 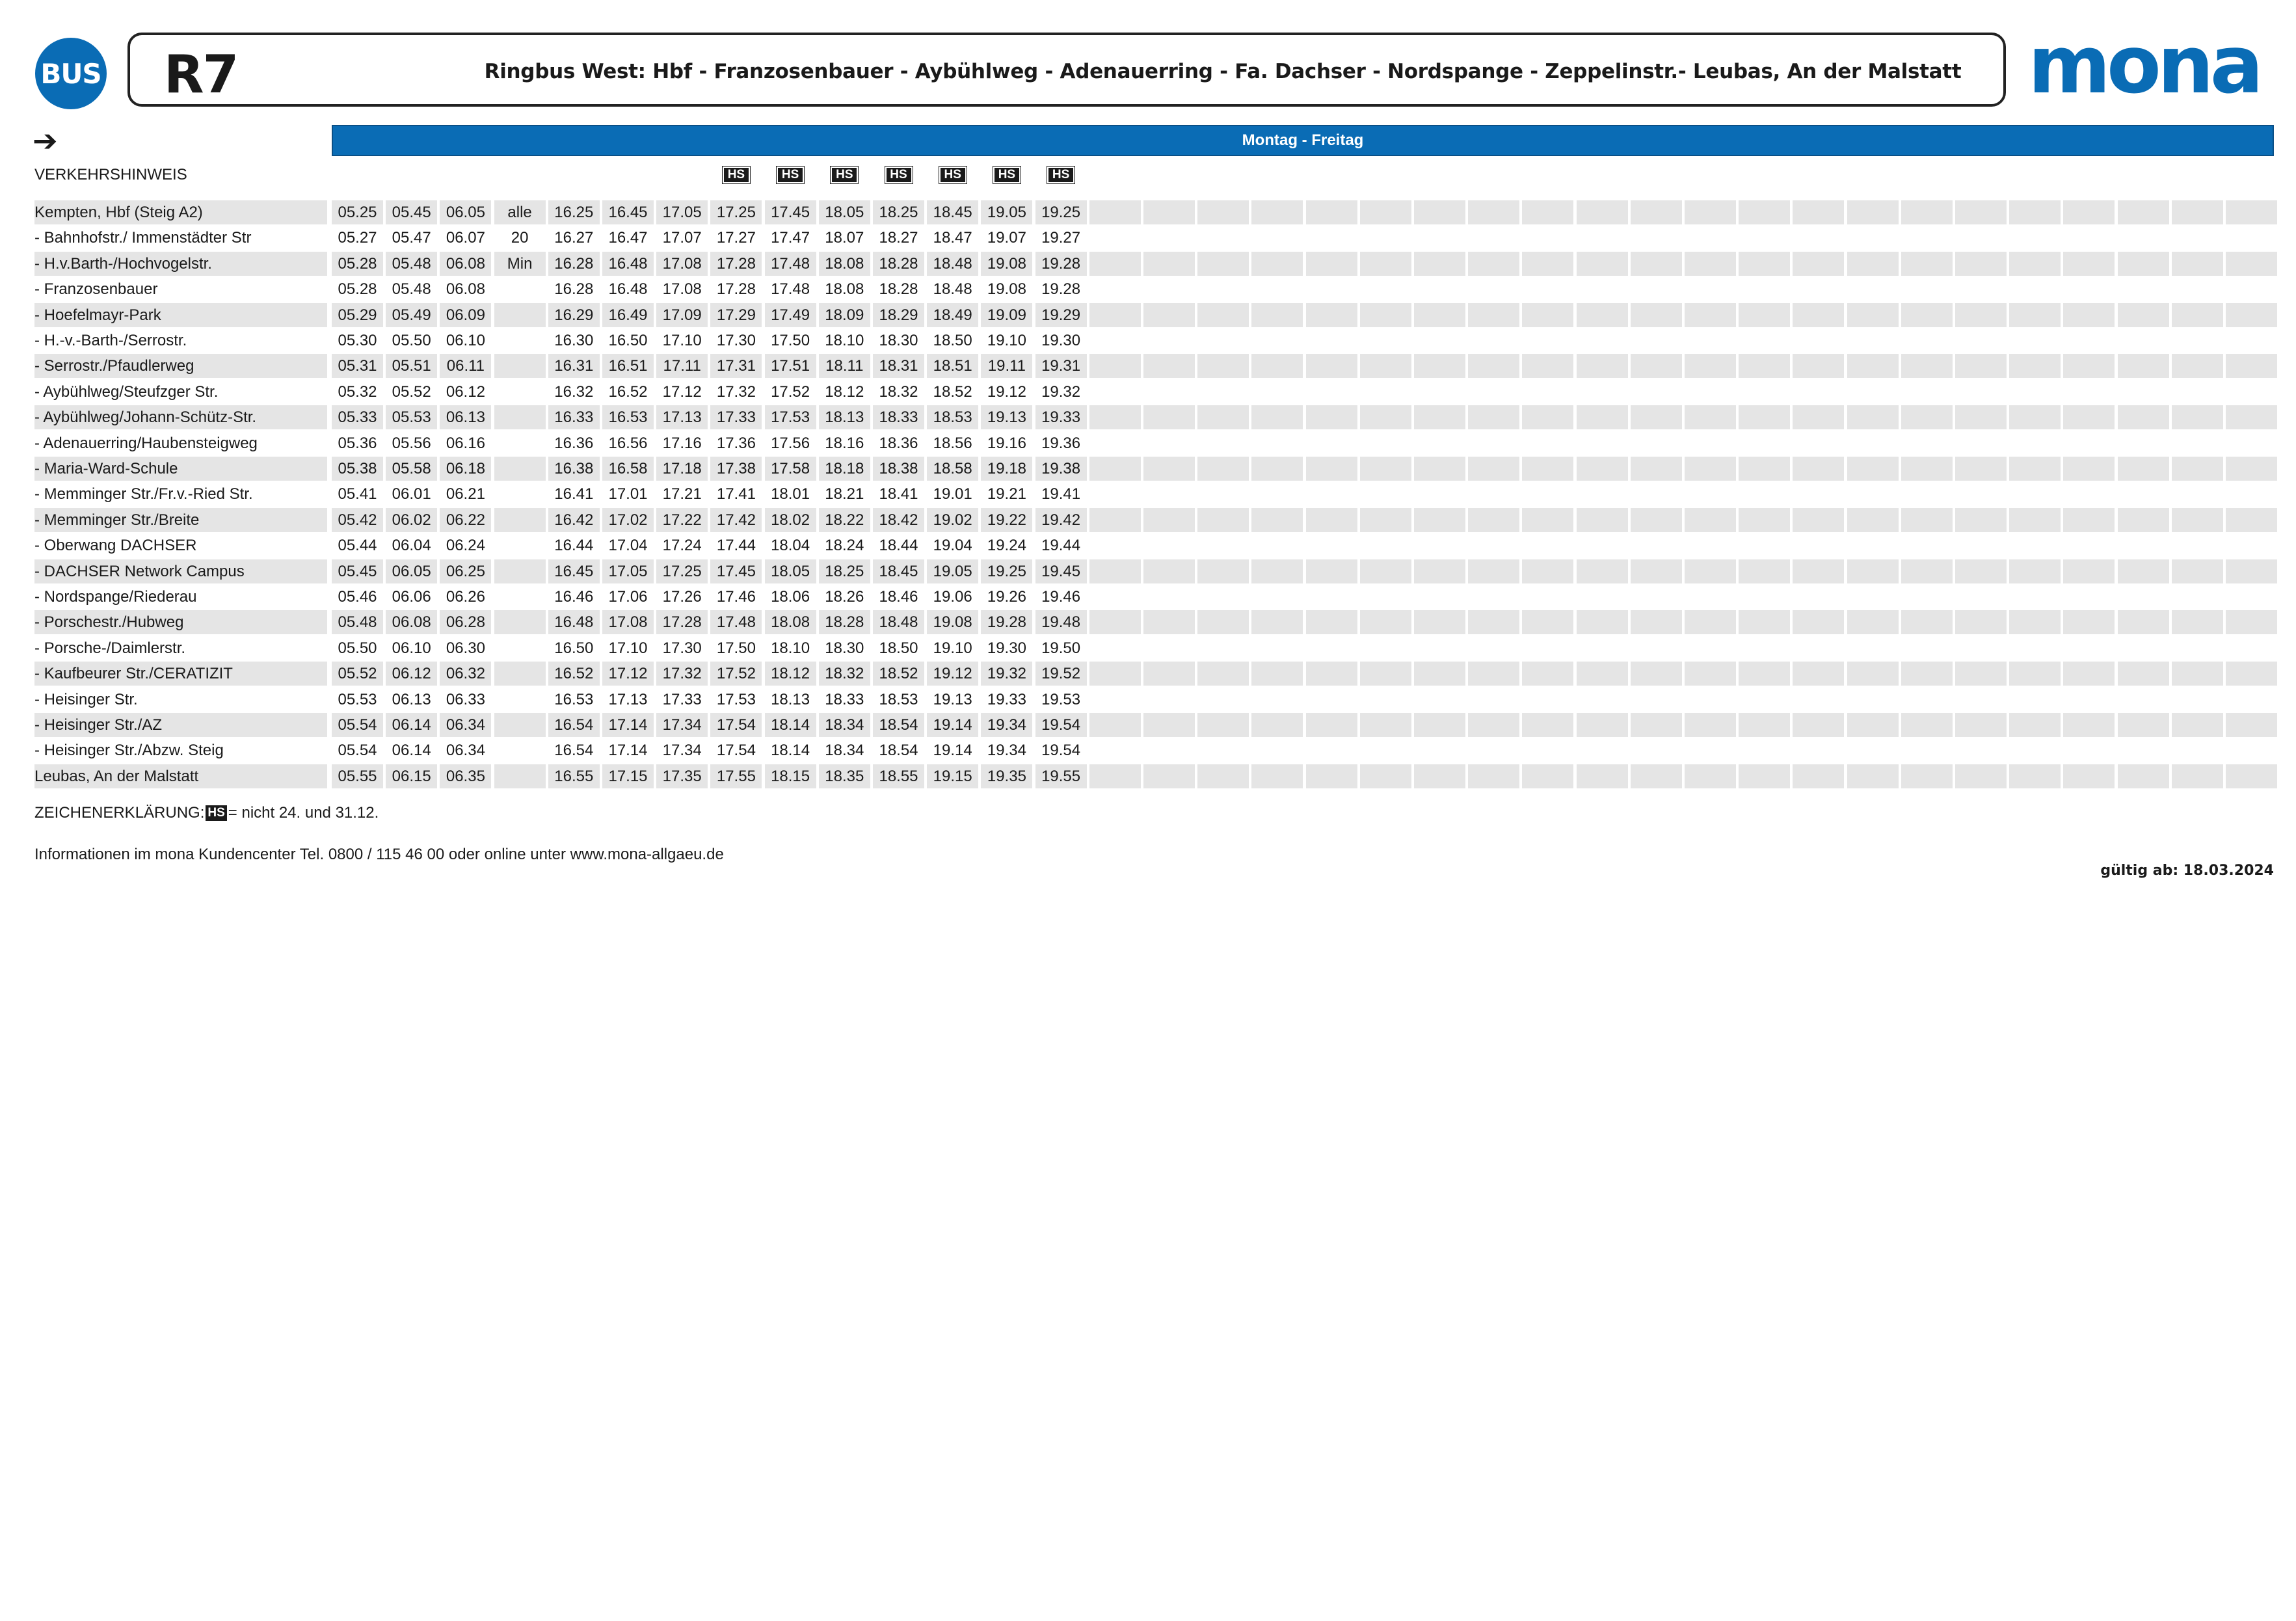 What do you see at coordinates (574, 263) in the screenshot?
I see `departure-time: 16.28` at bounding box center [574, 263].